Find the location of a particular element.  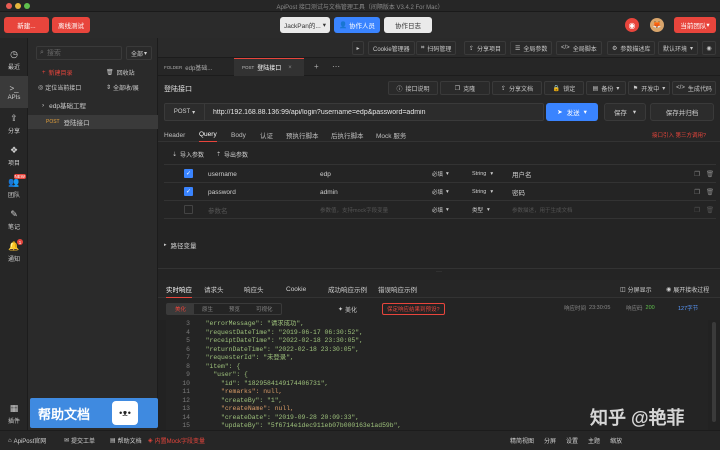

workspace-select: JackPan的... ▾ is located at coordinates (305, 25).